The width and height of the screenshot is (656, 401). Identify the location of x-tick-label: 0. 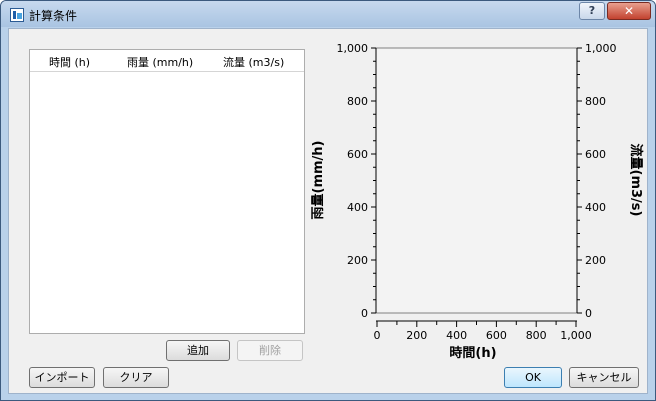
(377, 335).